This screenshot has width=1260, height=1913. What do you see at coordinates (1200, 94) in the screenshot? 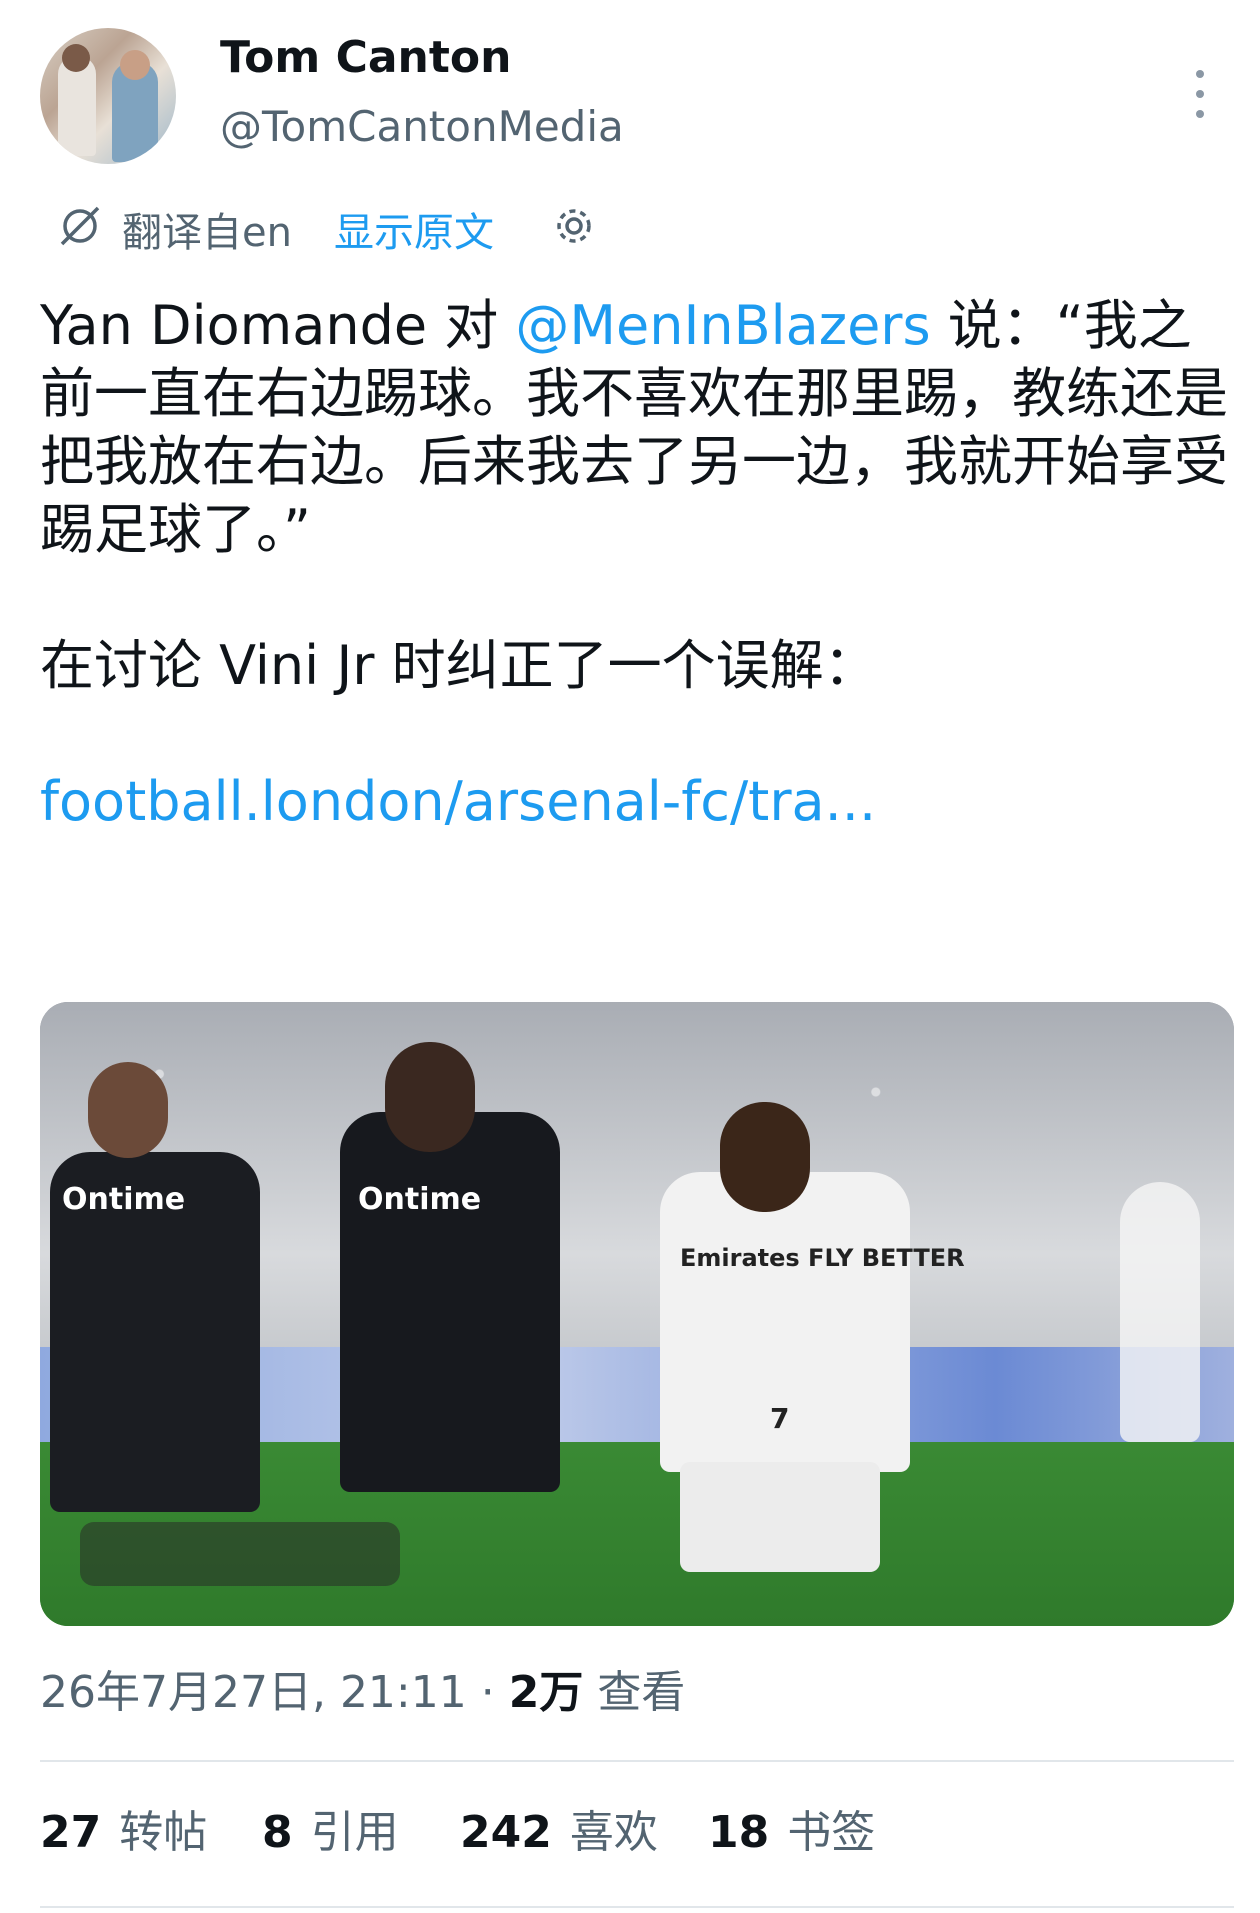
I see `more-options-icon` at bounding box center [1200, 94].